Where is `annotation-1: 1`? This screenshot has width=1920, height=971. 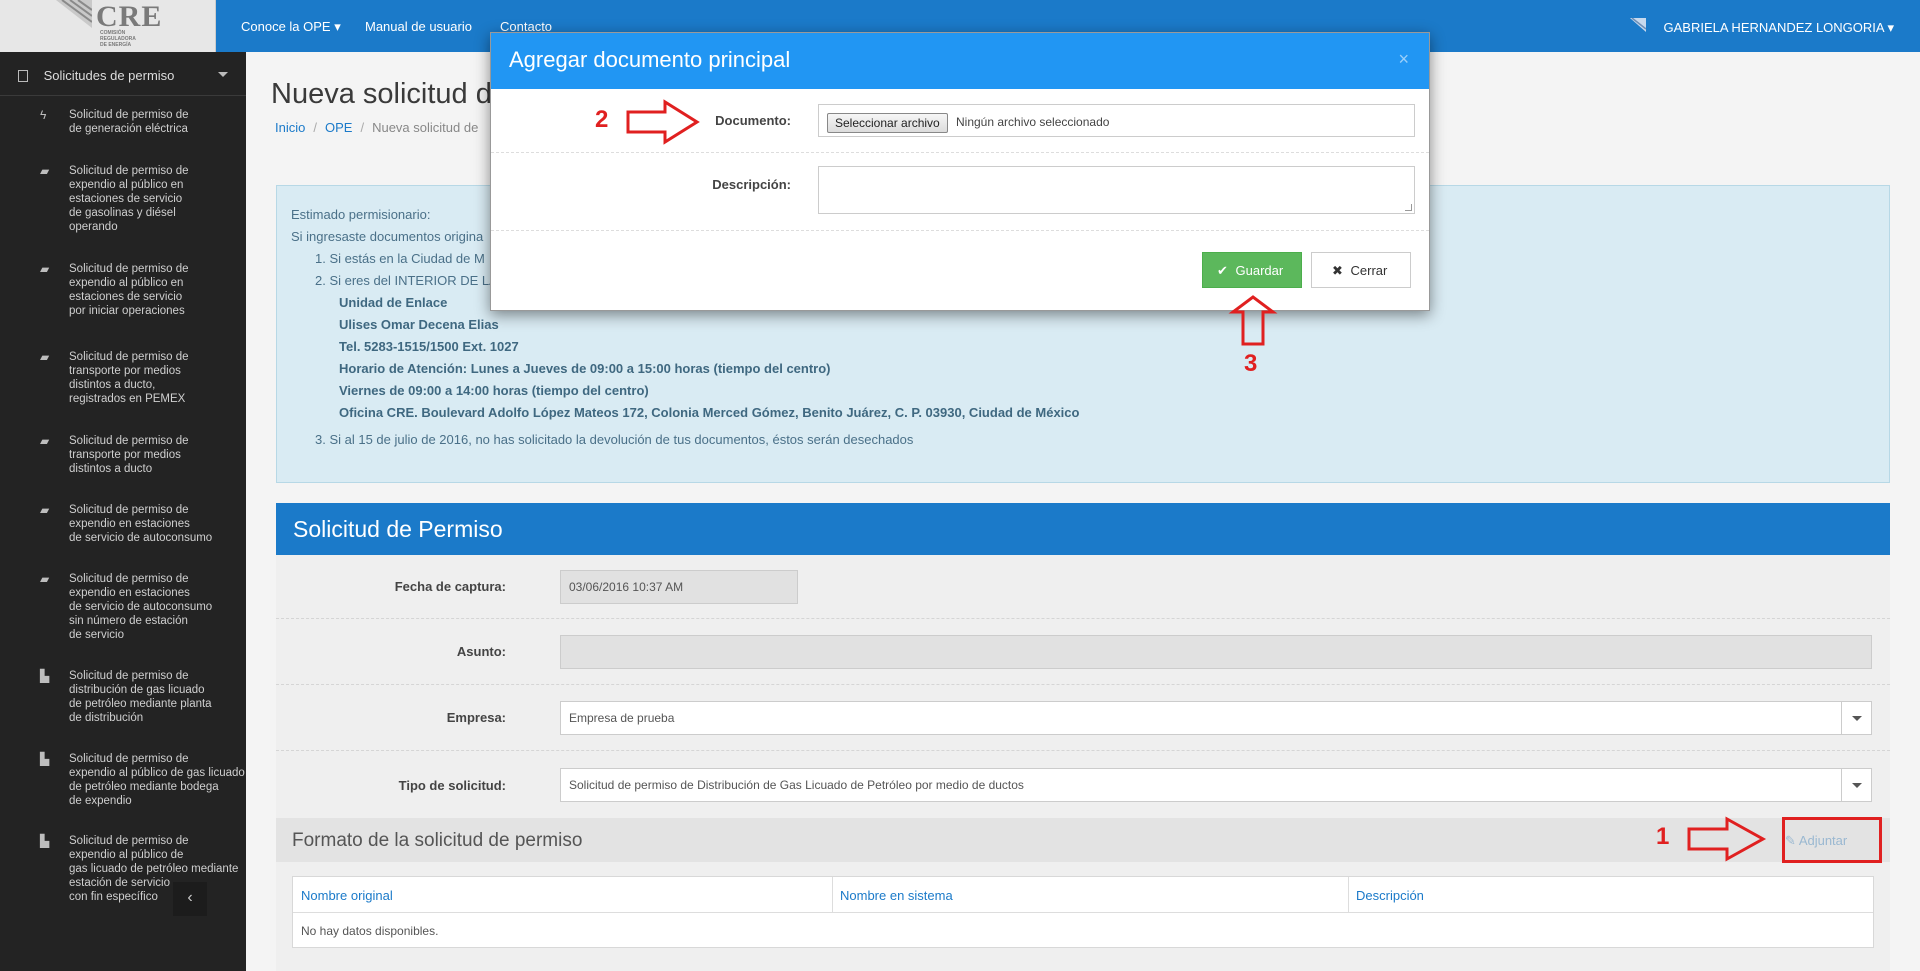 annotation-1: 1 is located at coordinates (1663, 836).